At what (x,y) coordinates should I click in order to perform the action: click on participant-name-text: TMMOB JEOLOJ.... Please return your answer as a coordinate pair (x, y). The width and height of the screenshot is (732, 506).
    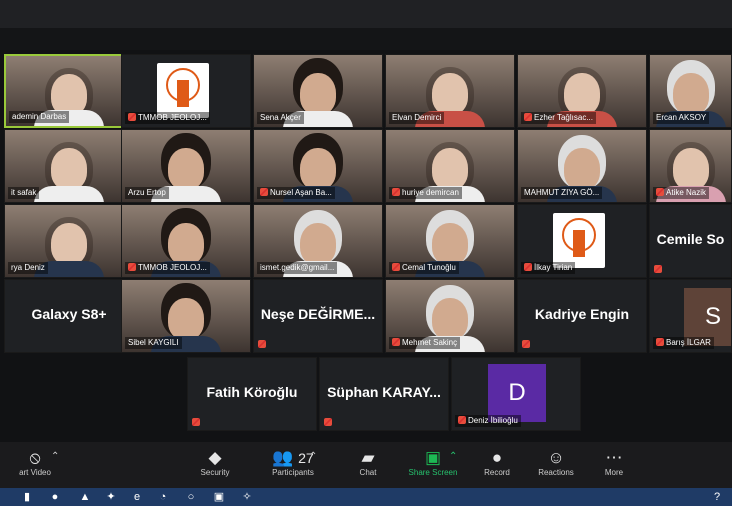
    Looking at the image, I should click on (172, 117).